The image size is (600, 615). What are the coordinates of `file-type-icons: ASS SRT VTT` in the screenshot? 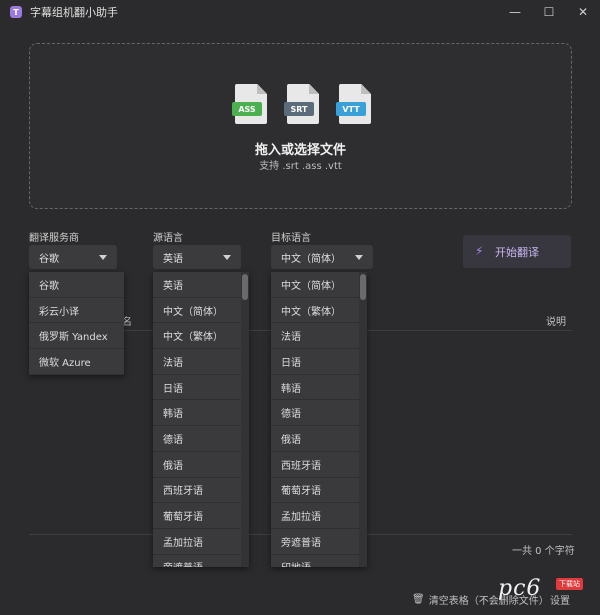 It's located at (301, 104).